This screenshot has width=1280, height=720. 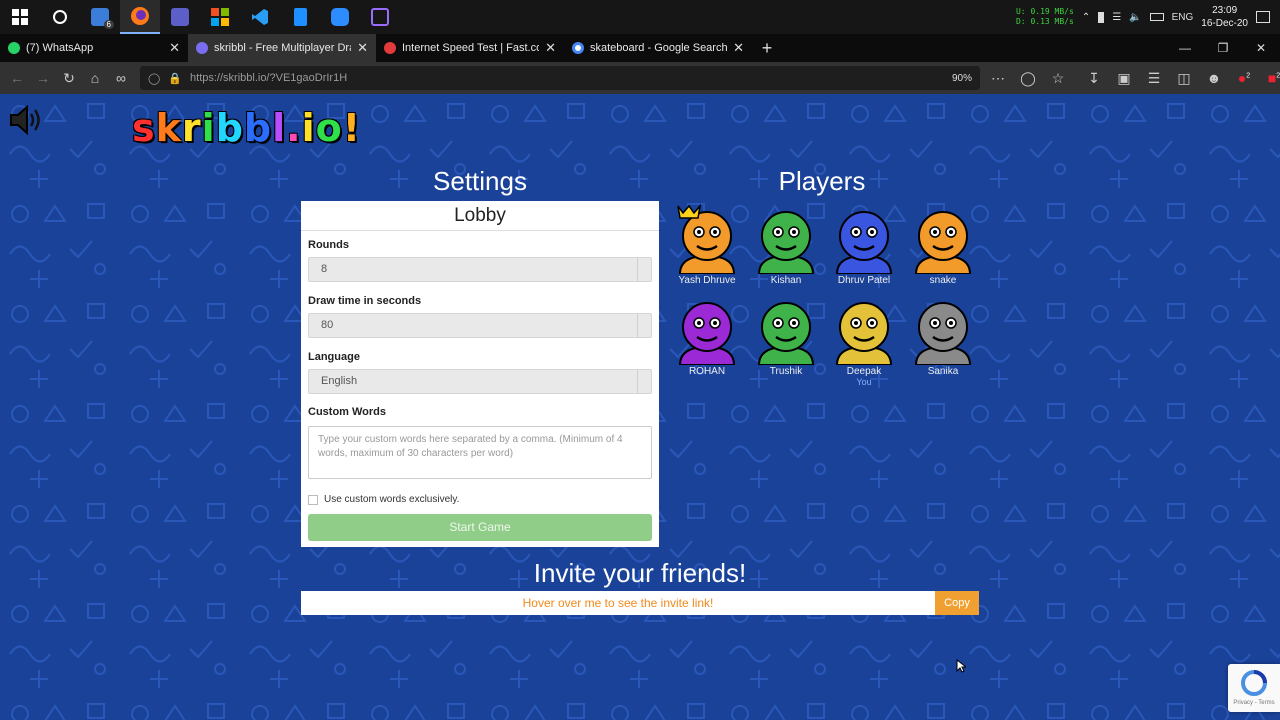 What do you see at coordinates (1224, 17) in the screenshot?
I see `clock: 23:09 16-Dec-20` at bounding box center [1224, 17].